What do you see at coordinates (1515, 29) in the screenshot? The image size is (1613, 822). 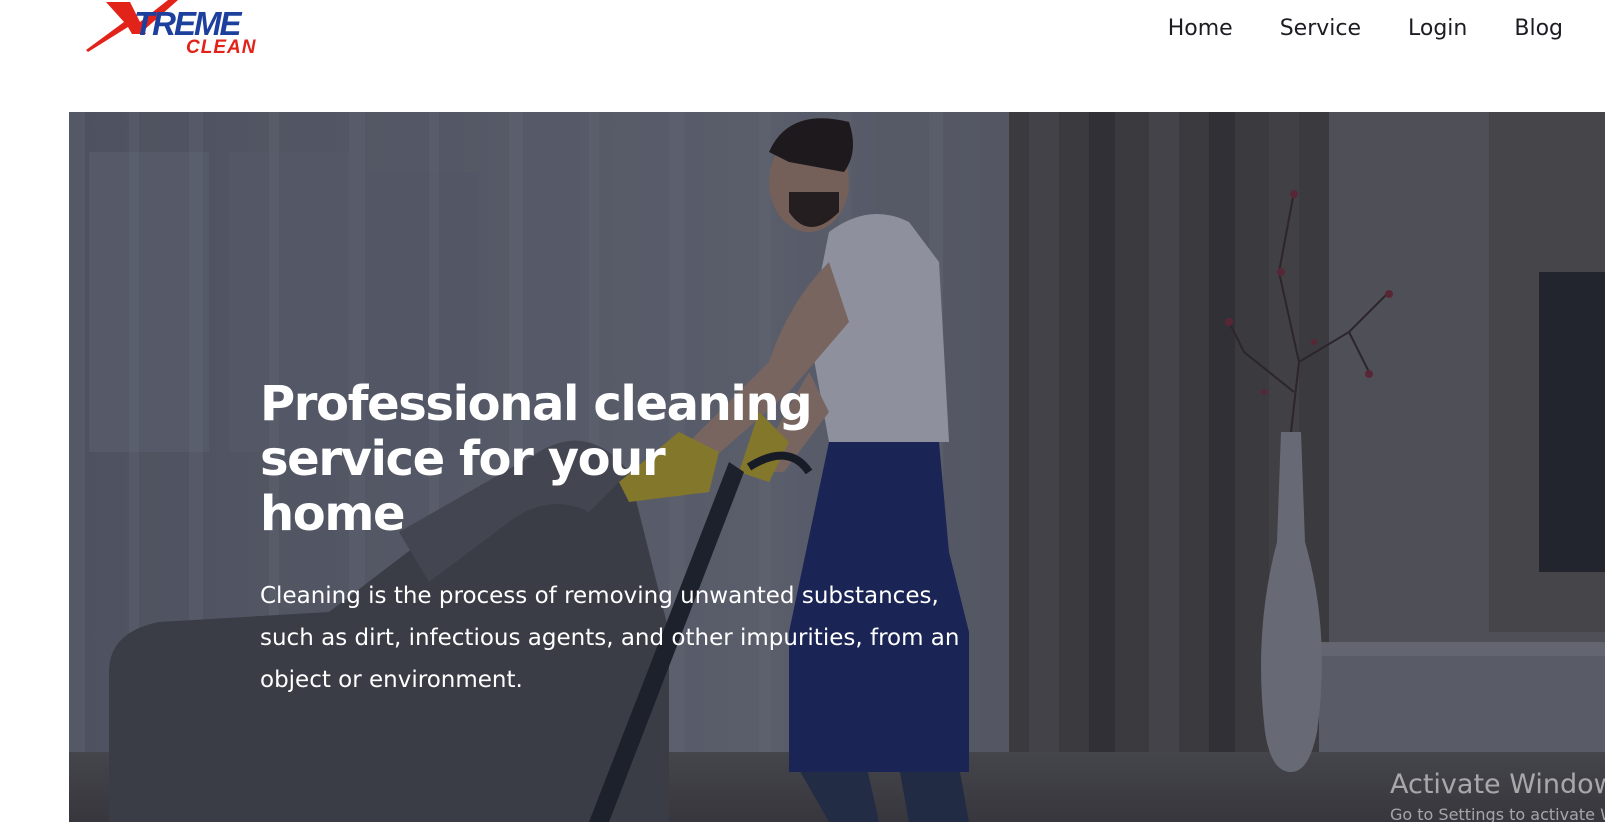 I see `nav-blog: Blog` at bounding box center [1515, 29].